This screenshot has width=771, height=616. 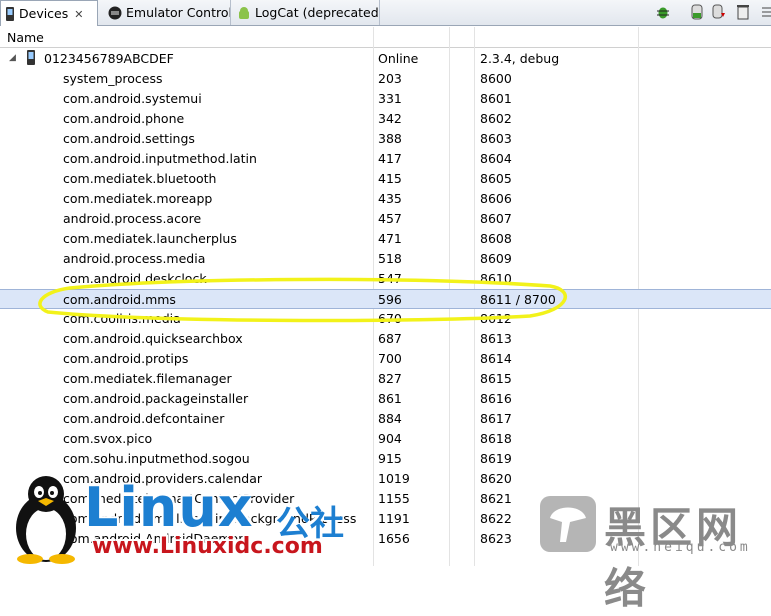 I want to click on dump-hprof-icon, so click(x=719, y=12).